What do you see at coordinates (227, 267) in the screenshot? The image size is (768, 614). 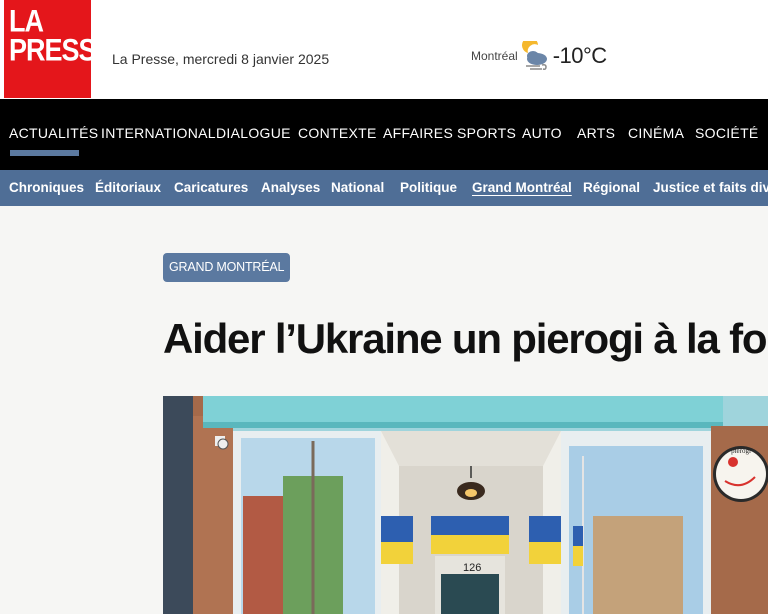 I see `section-tag: GRAND MONTRÉAL` at bounding box center [227, 267].